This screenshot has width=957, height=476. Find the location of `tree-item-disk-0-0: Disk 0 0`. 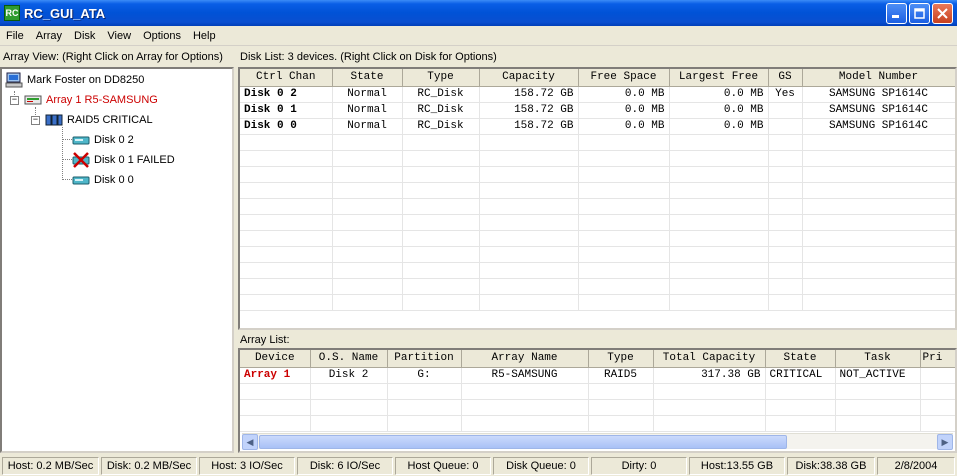

tree-item-disk-0-0: Disk 0 0 is located at coordinates (103, 180).